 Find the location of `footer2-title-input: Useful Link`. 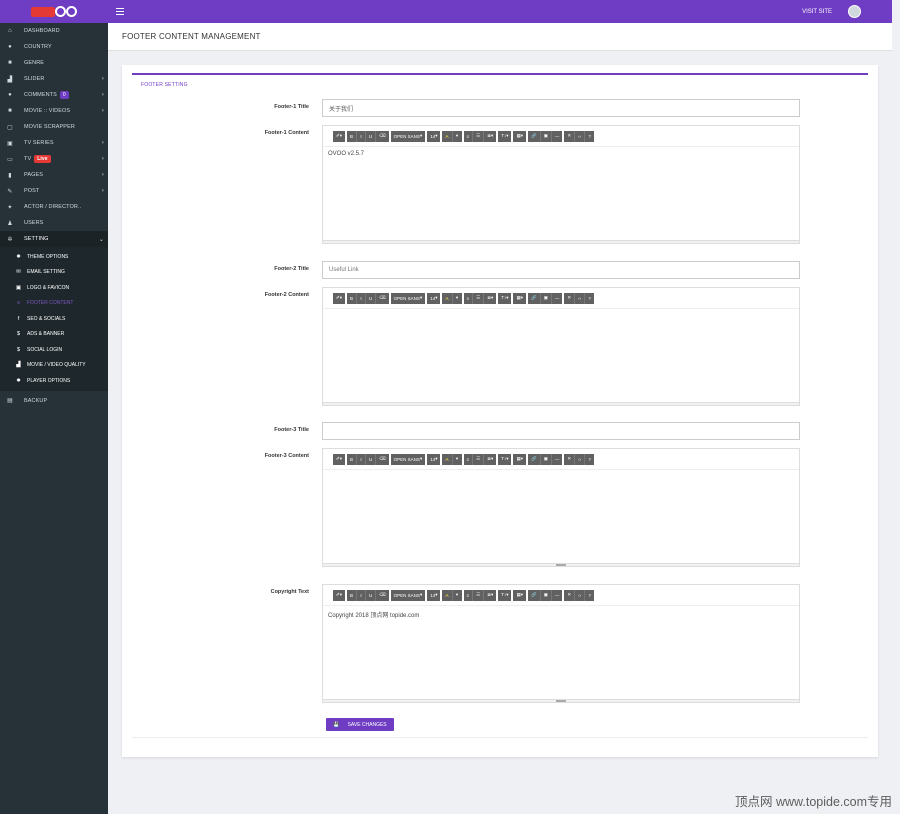

footer2-title-input: Useful Link is located at coordinates (561, 270).